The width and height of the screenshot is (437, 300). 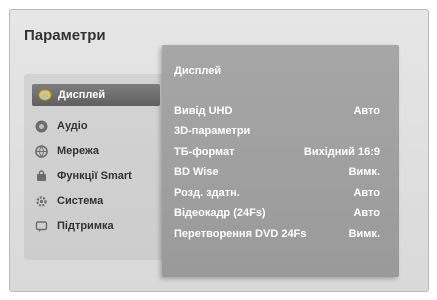 I want to click on menu-item-smart: Функції Smart, so click(x=99, y=176).